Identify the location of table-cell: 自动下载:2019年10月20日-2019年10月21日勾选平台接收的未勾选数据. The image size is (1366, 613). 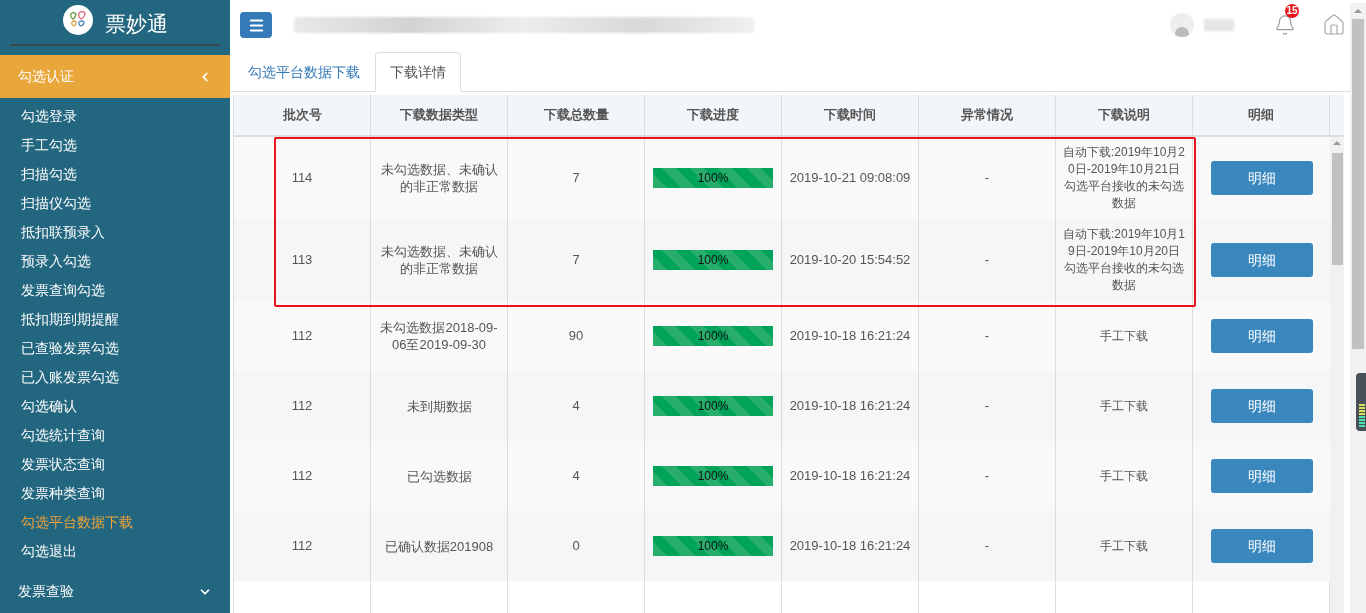
(1124, 178).